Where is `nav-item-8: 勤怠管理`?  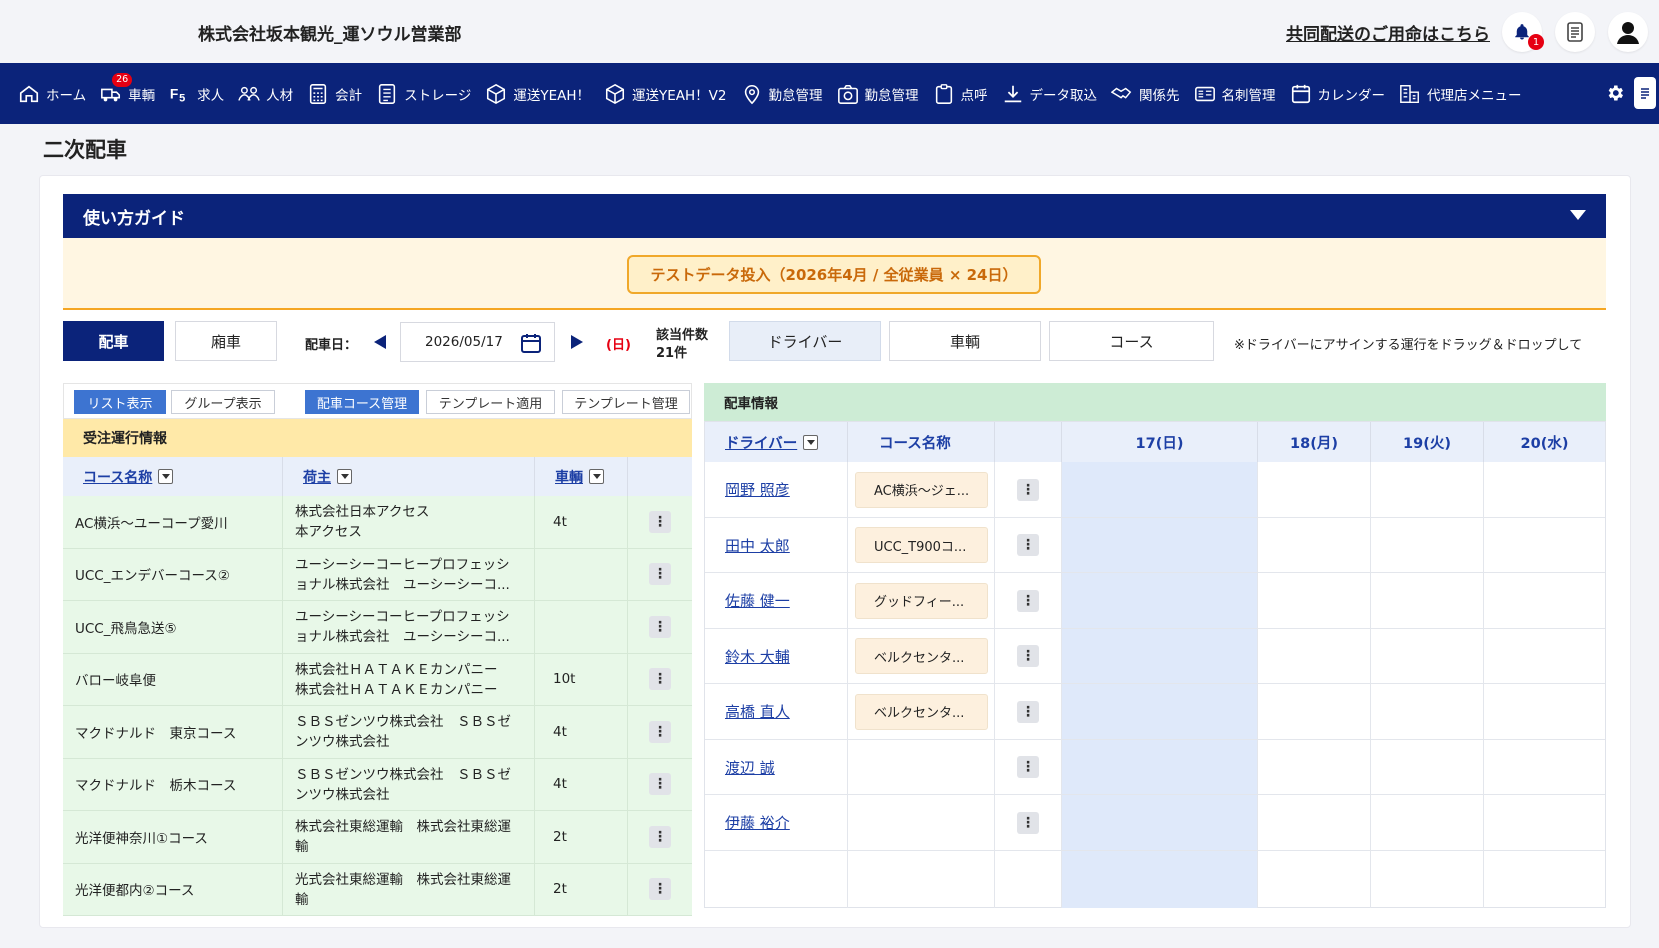
nav-item-8: 勤怠管理 is located at coordinates (782, 94).